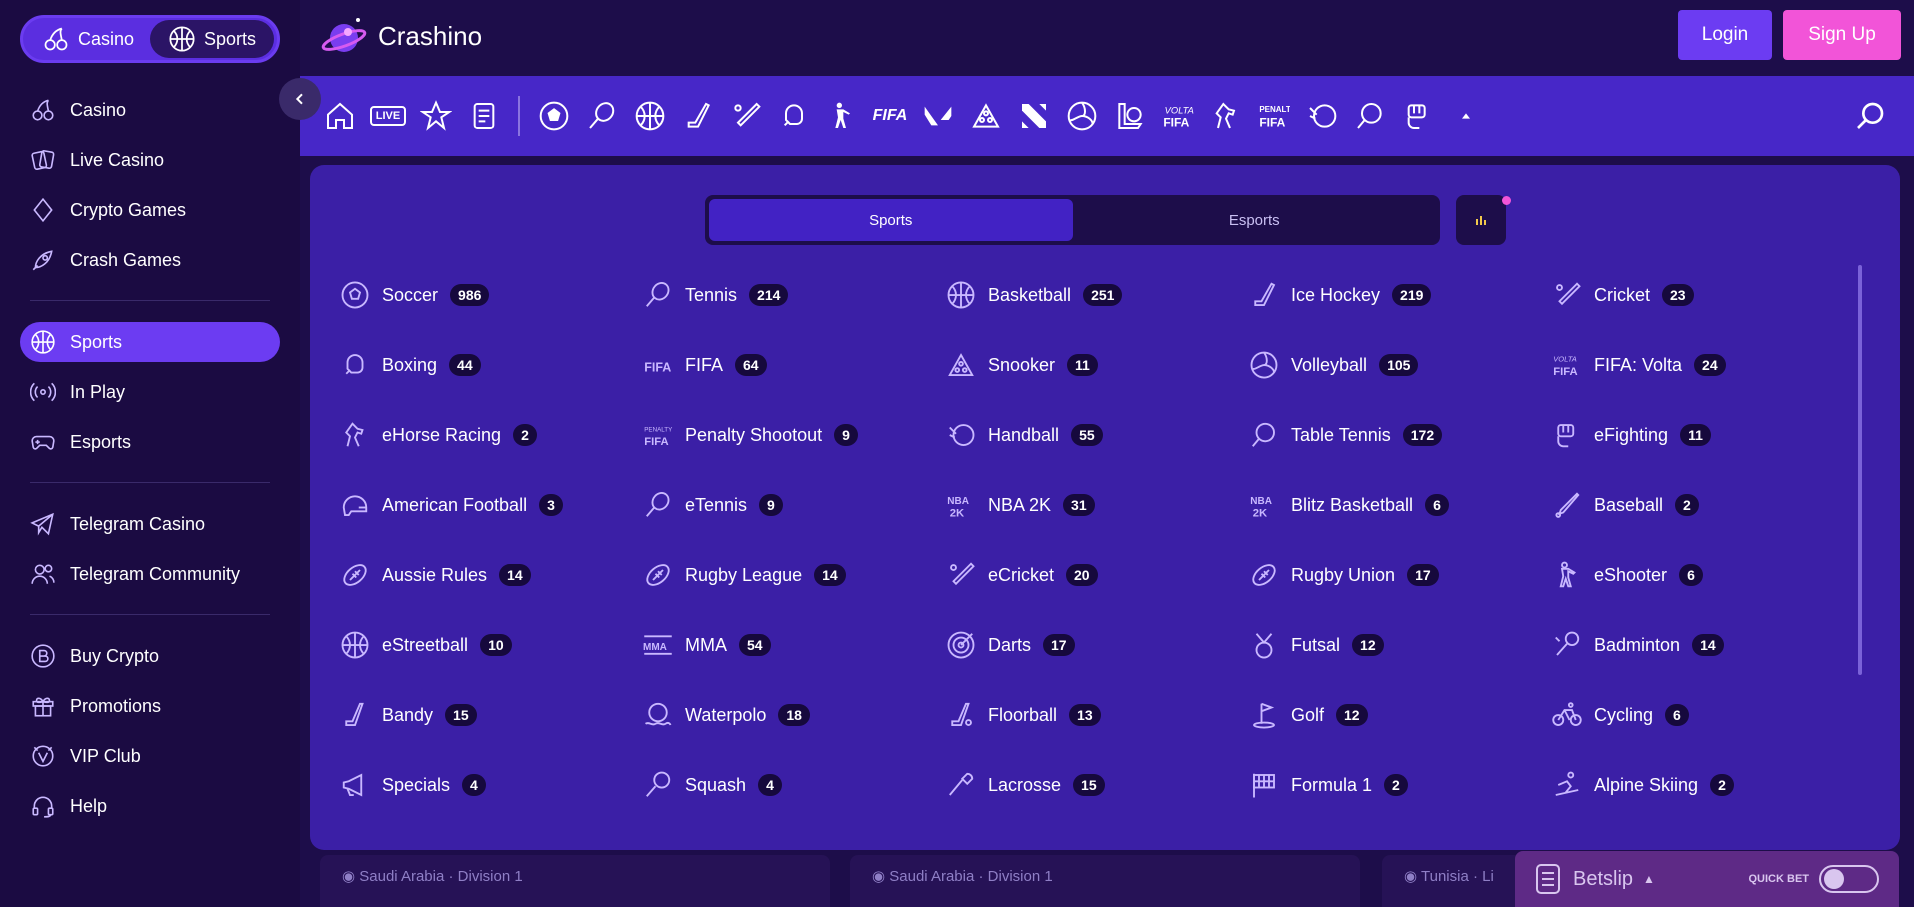  What do you see at coordinates (794, 435) in the screenshot?
I see `sport-item-penalty-shootout: PENALTY FIFA Penalty Shootout 9` at bounding box center [794, 435].